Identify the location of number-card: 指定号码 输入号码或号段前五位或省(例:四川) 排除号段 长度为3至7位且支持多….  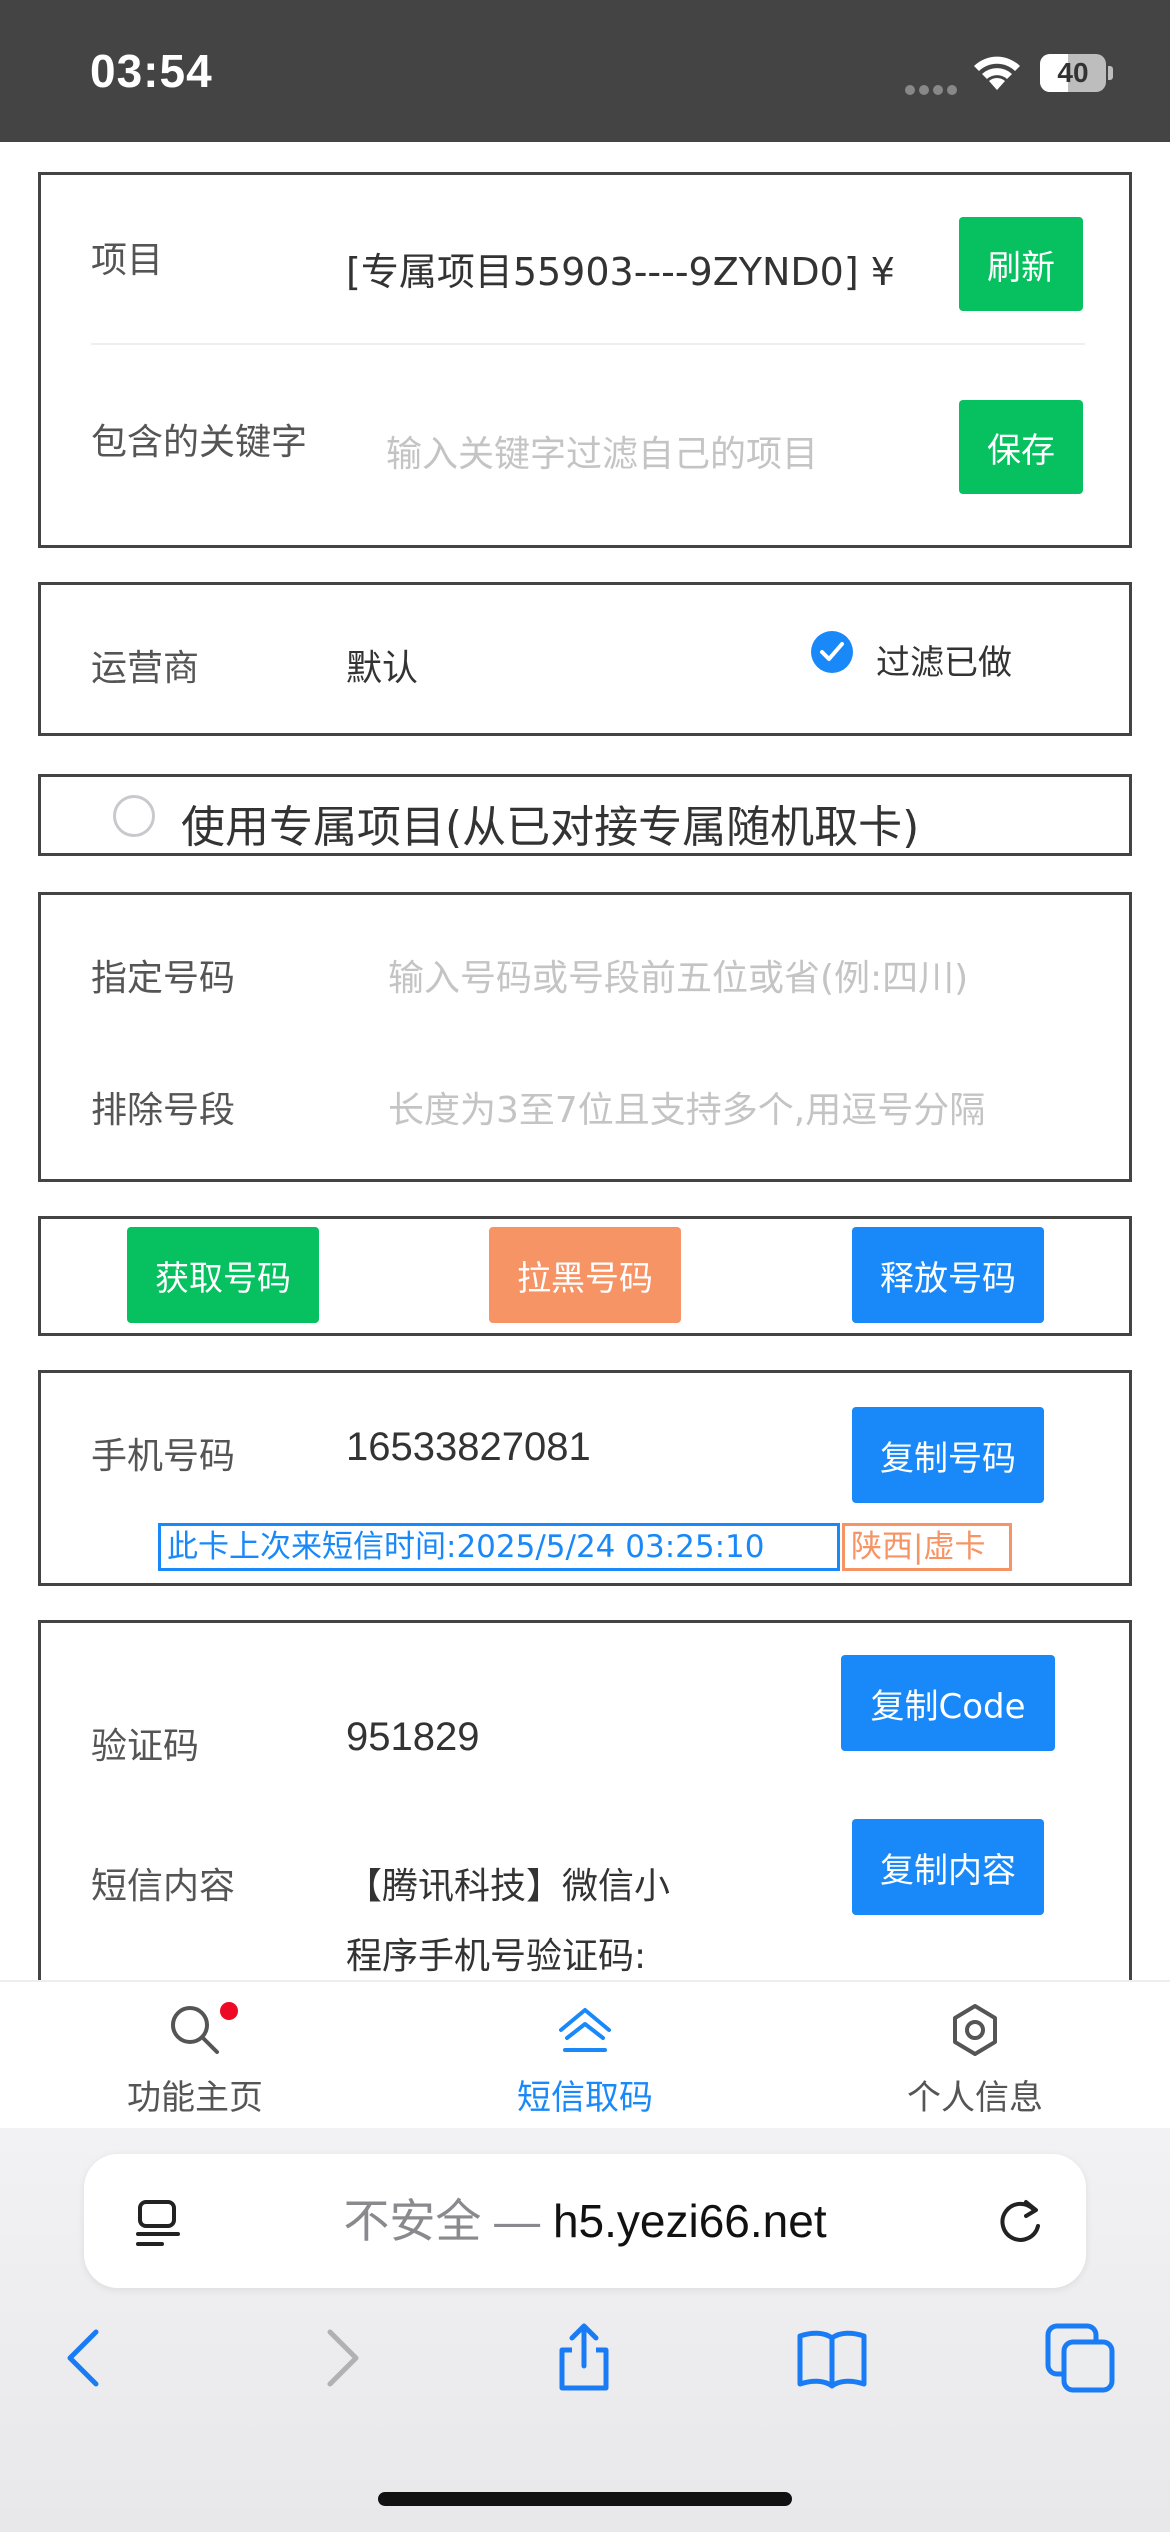
(585, 1037).